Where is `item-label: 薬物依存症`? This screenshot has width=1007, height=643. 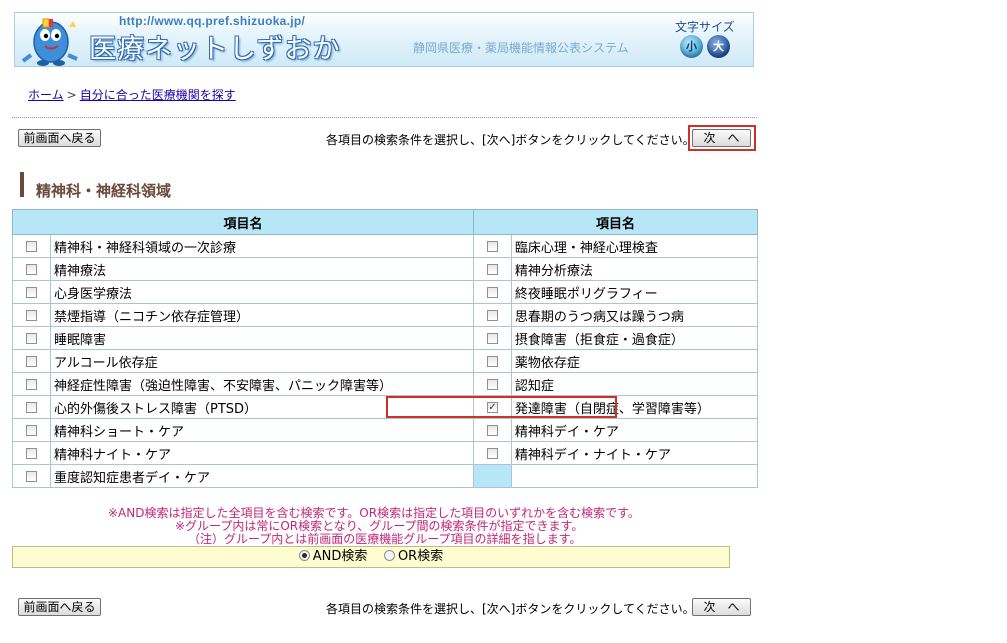 item-label: 薬物依存症 is located at coordinates (547, 363).